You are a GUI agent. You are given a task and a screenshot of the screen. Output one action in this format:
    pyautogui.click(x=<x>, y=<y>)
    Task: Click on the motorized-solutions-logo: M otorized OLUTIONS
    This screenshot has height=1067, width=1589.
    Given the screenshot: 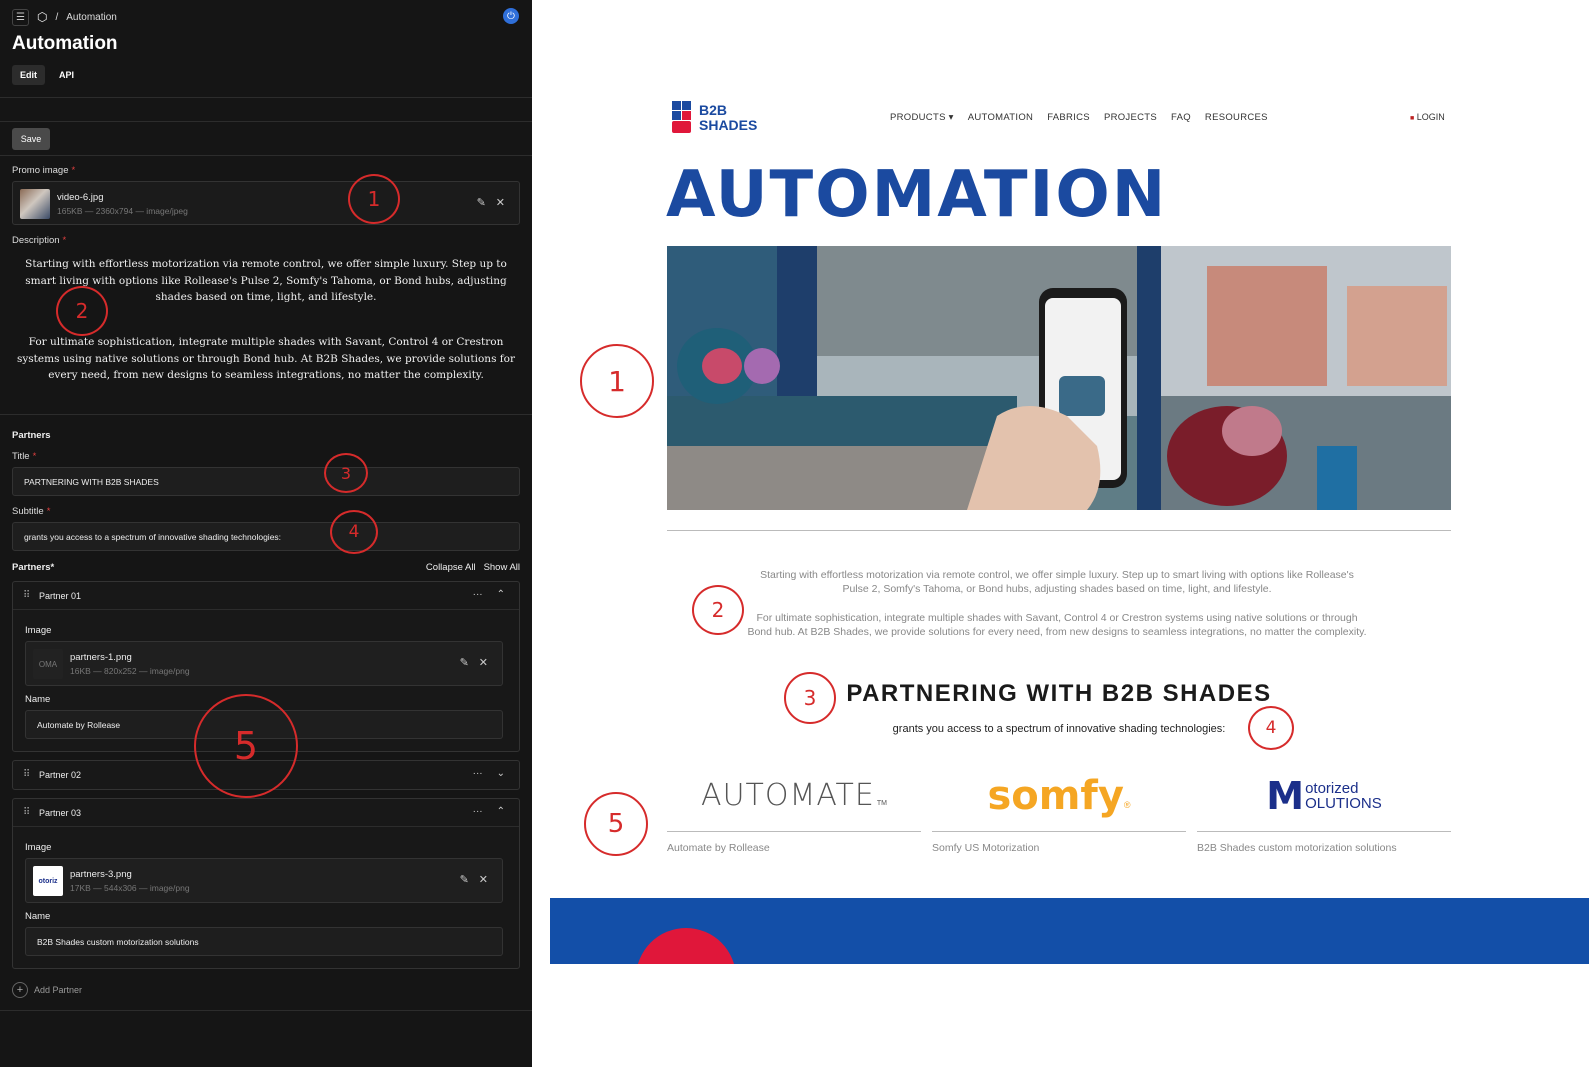 What is the action you would take?
    pyautogui.click(x=1324, y=796)
    